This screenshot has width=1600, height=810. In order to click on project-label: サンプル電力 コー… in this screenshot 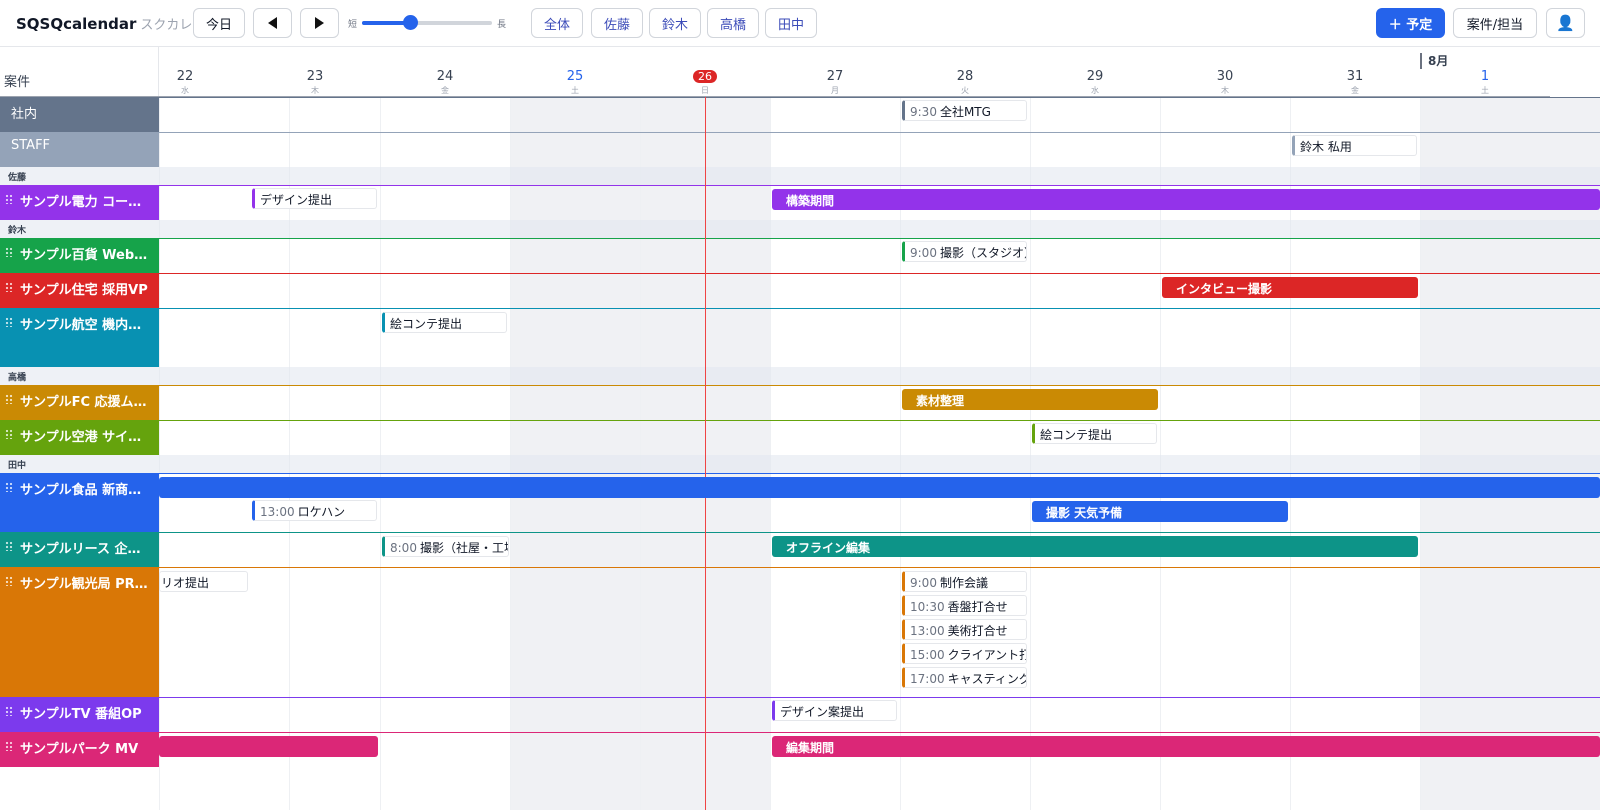, I will do `click(79, 202)`.